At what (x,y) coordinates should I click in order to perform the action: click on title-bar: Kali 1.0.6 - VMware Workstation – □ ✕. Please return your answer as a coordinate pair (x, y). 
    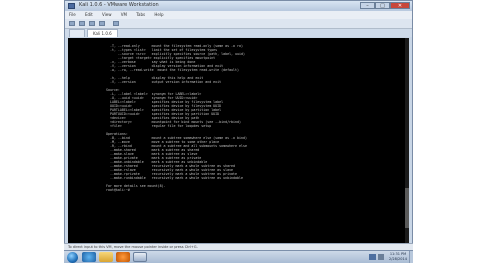
    Looking at the image, I should click on (238, 6).